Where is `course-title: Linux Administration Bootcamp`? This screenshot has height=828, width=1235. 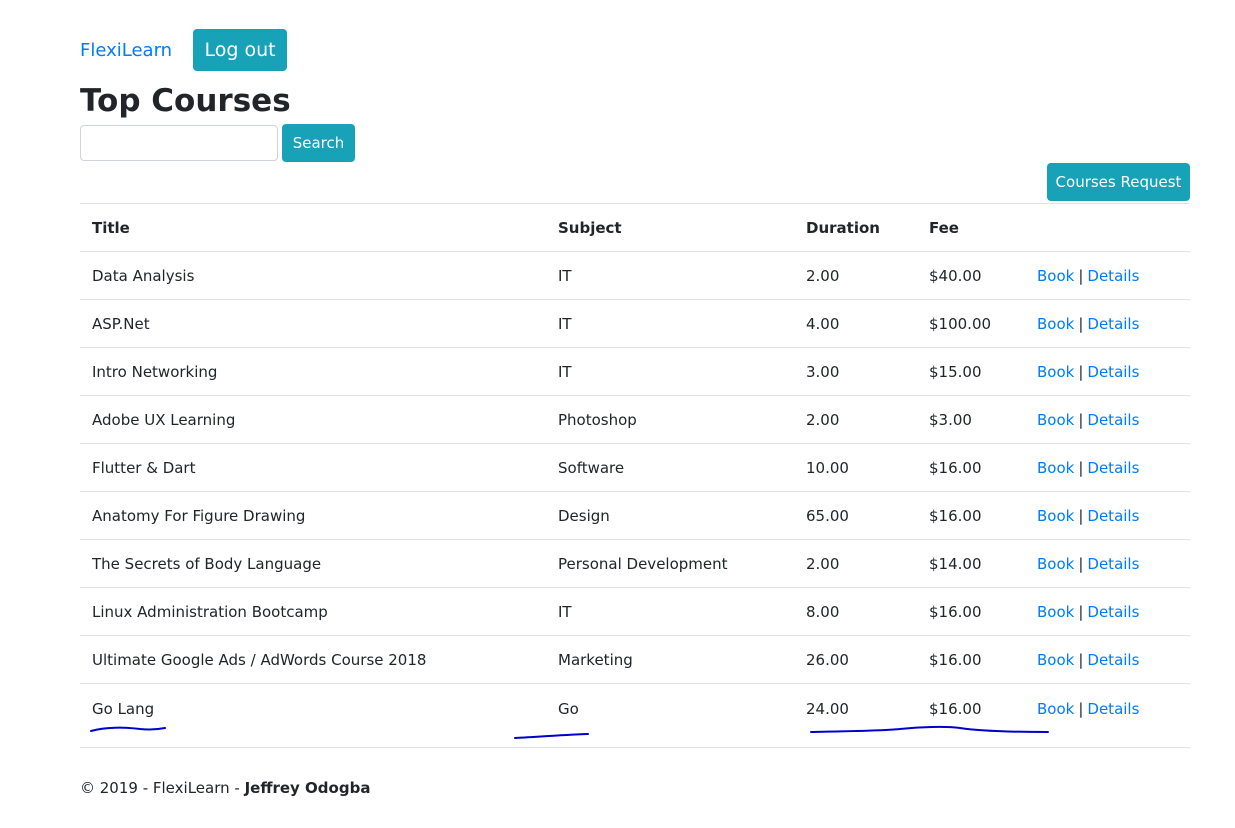 course-title: Linux Administration Bootcamp is located at coordinates (313, 611).